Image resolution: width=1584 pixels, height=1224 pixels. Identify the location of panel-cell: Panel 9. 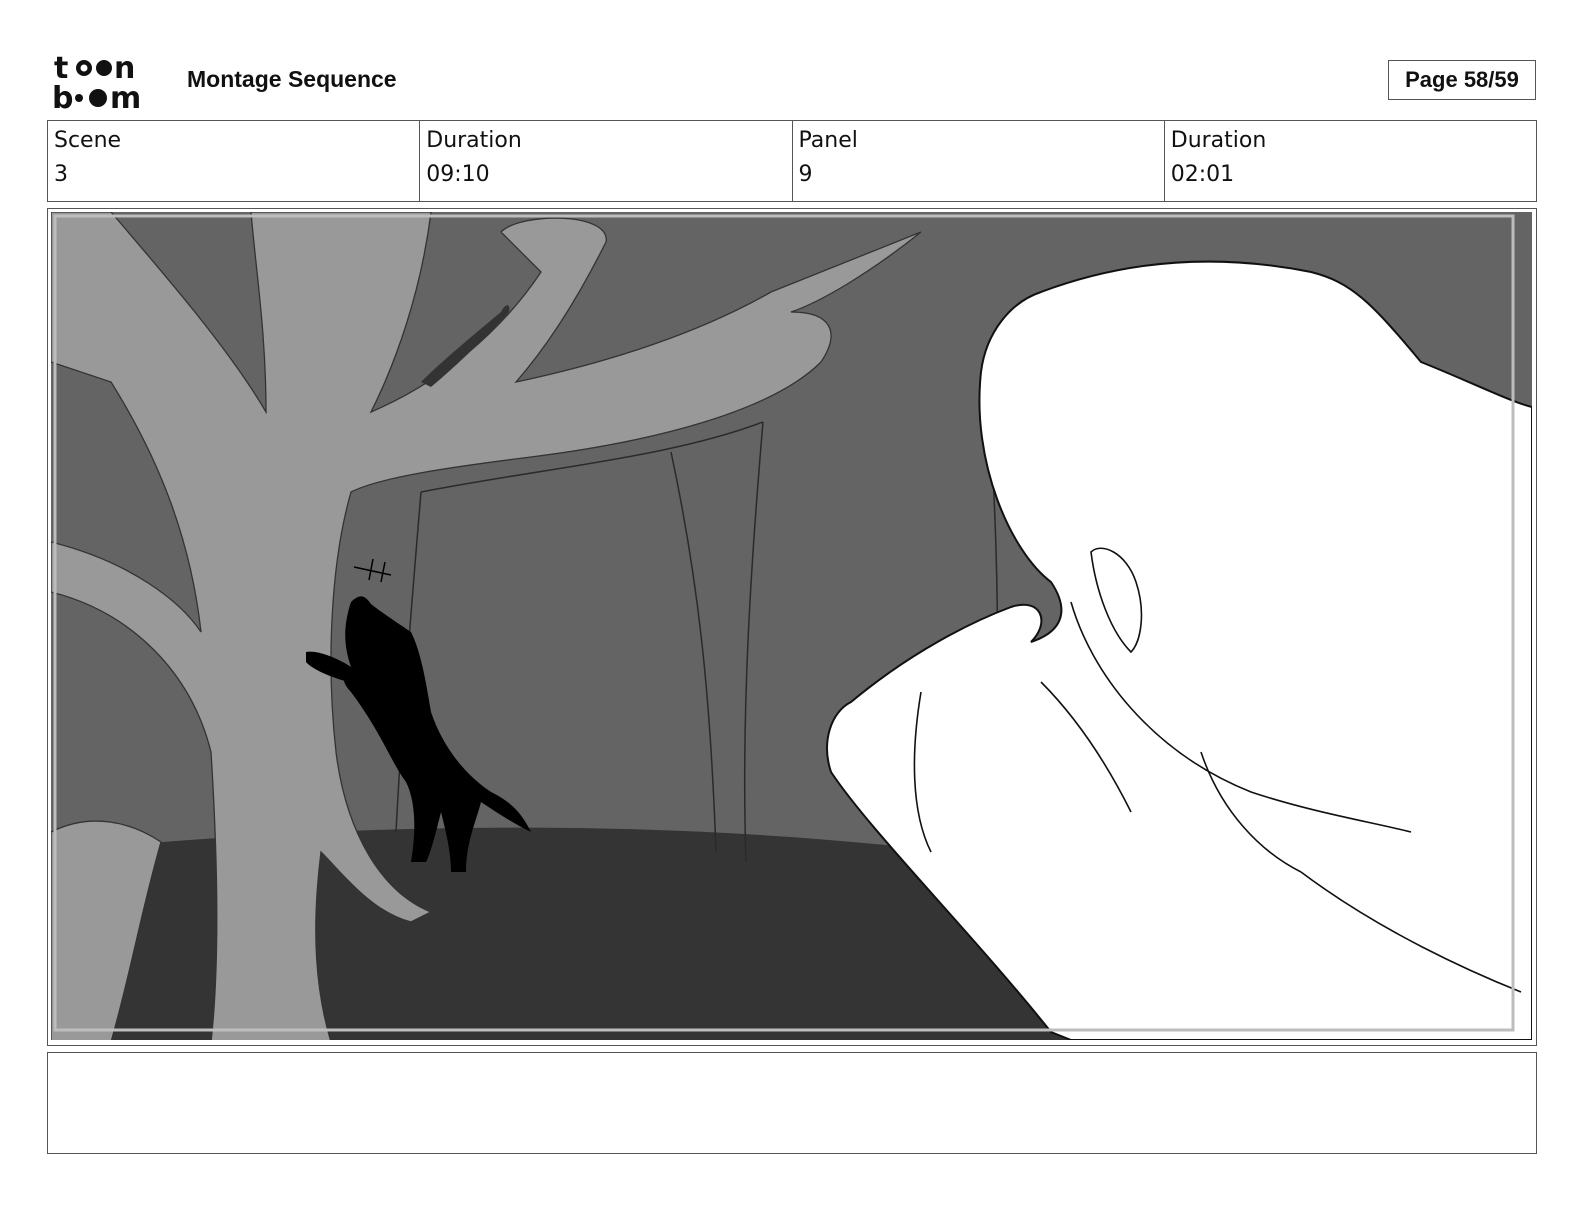
(979, 161).